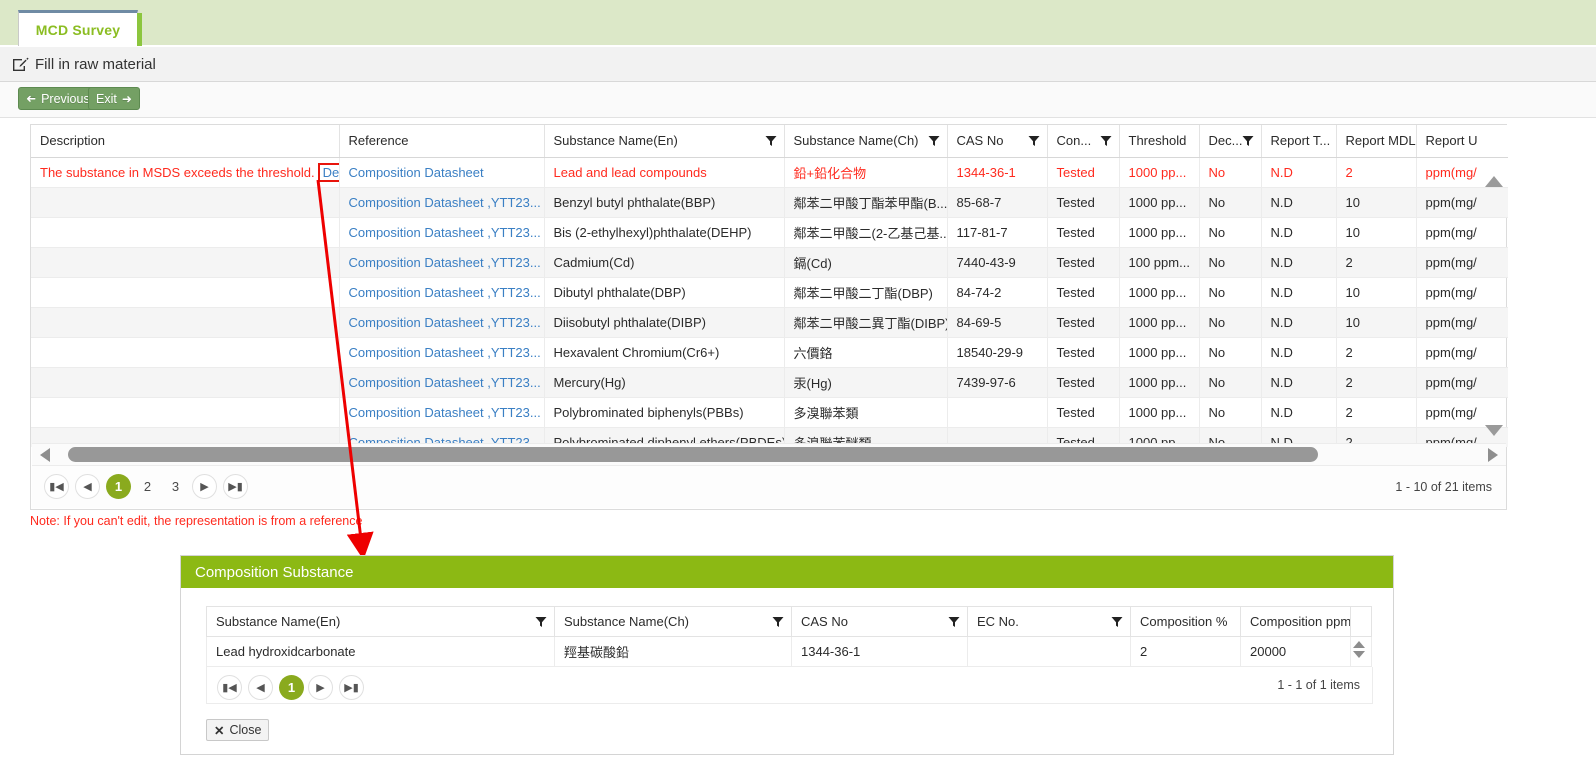 The width and height of the screenshot is (1596, 767). I want to click on grid-column-header: Substance Name(En), so click(664, 141).